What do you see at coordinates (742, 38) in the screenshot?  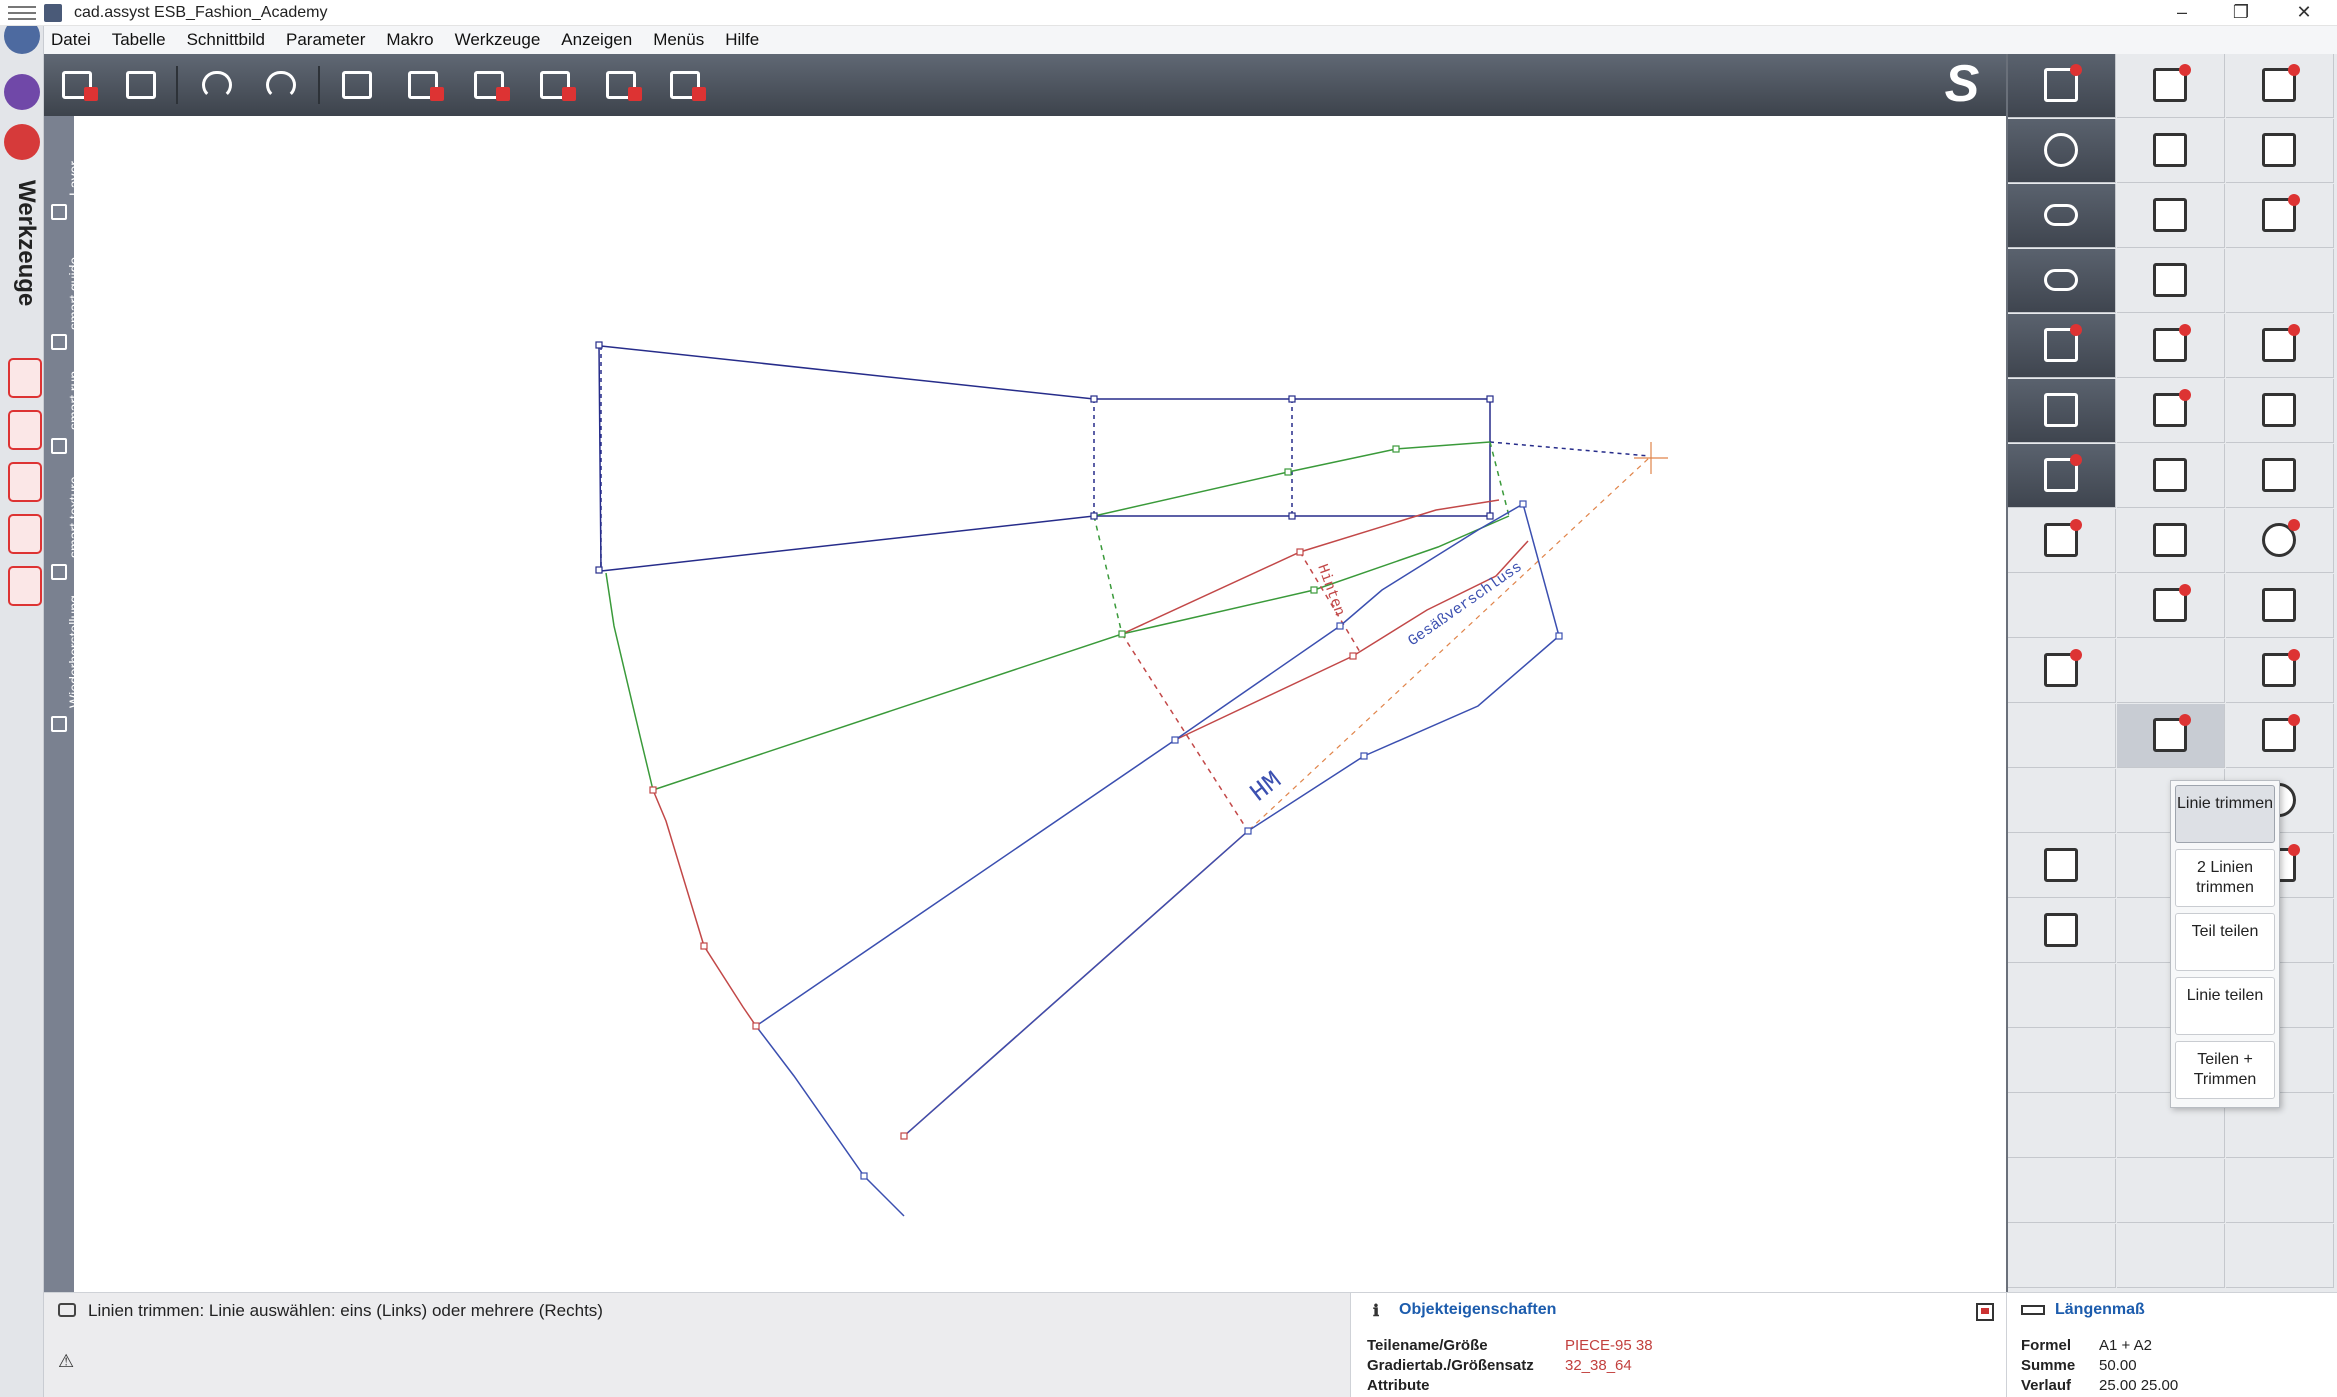 I see `menu-hilfe: Hilfe` at bounding box center [742, 38].